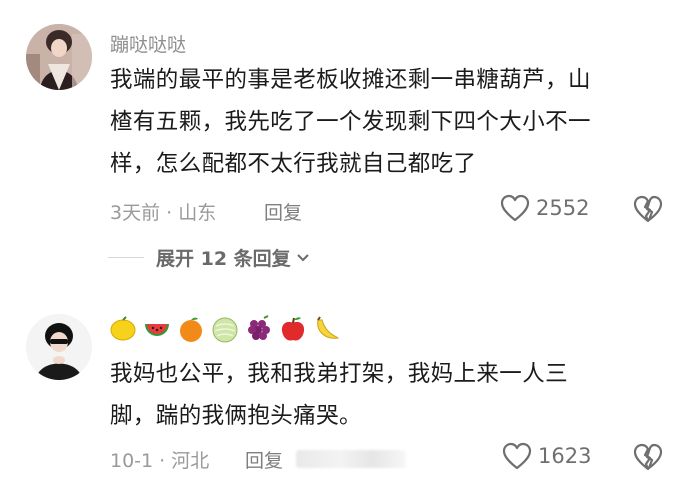 The image size is (690, 481). Describe the element at coordinates (259, 327) in the screenshot. I see `grapes-icon` at that location.